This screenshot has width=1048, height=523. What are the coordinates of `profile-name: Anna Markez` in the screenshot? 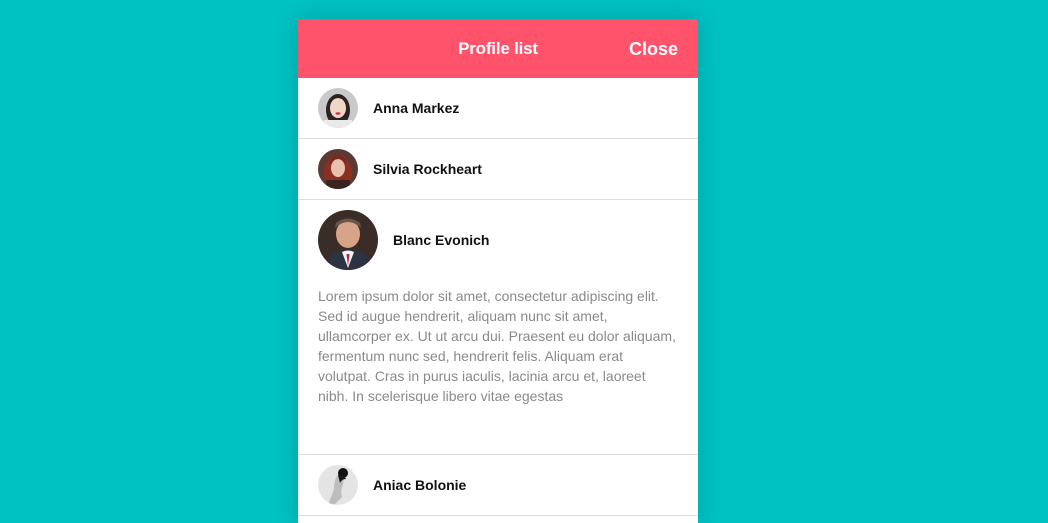 It's located at (416, 108).